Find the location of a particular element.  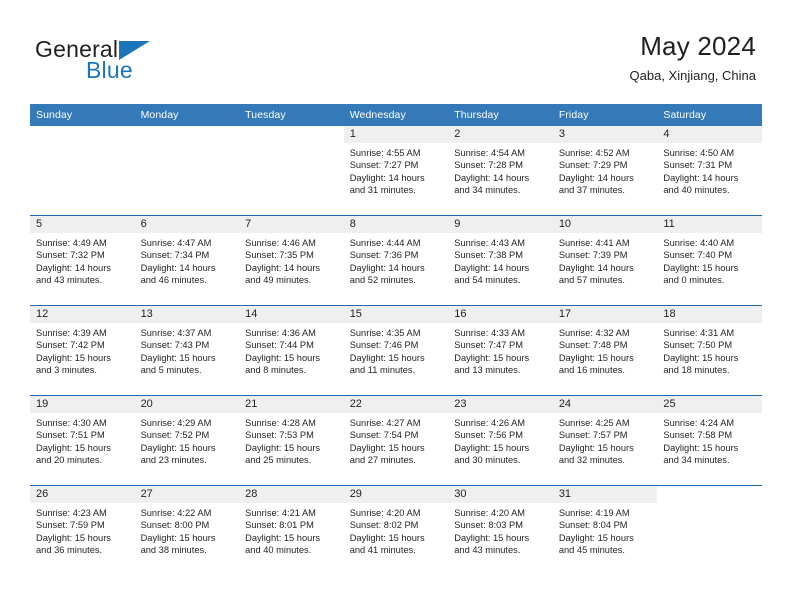

sun-info-line: Sunrise: 4:52 AM is located at coordinates (594, 153).